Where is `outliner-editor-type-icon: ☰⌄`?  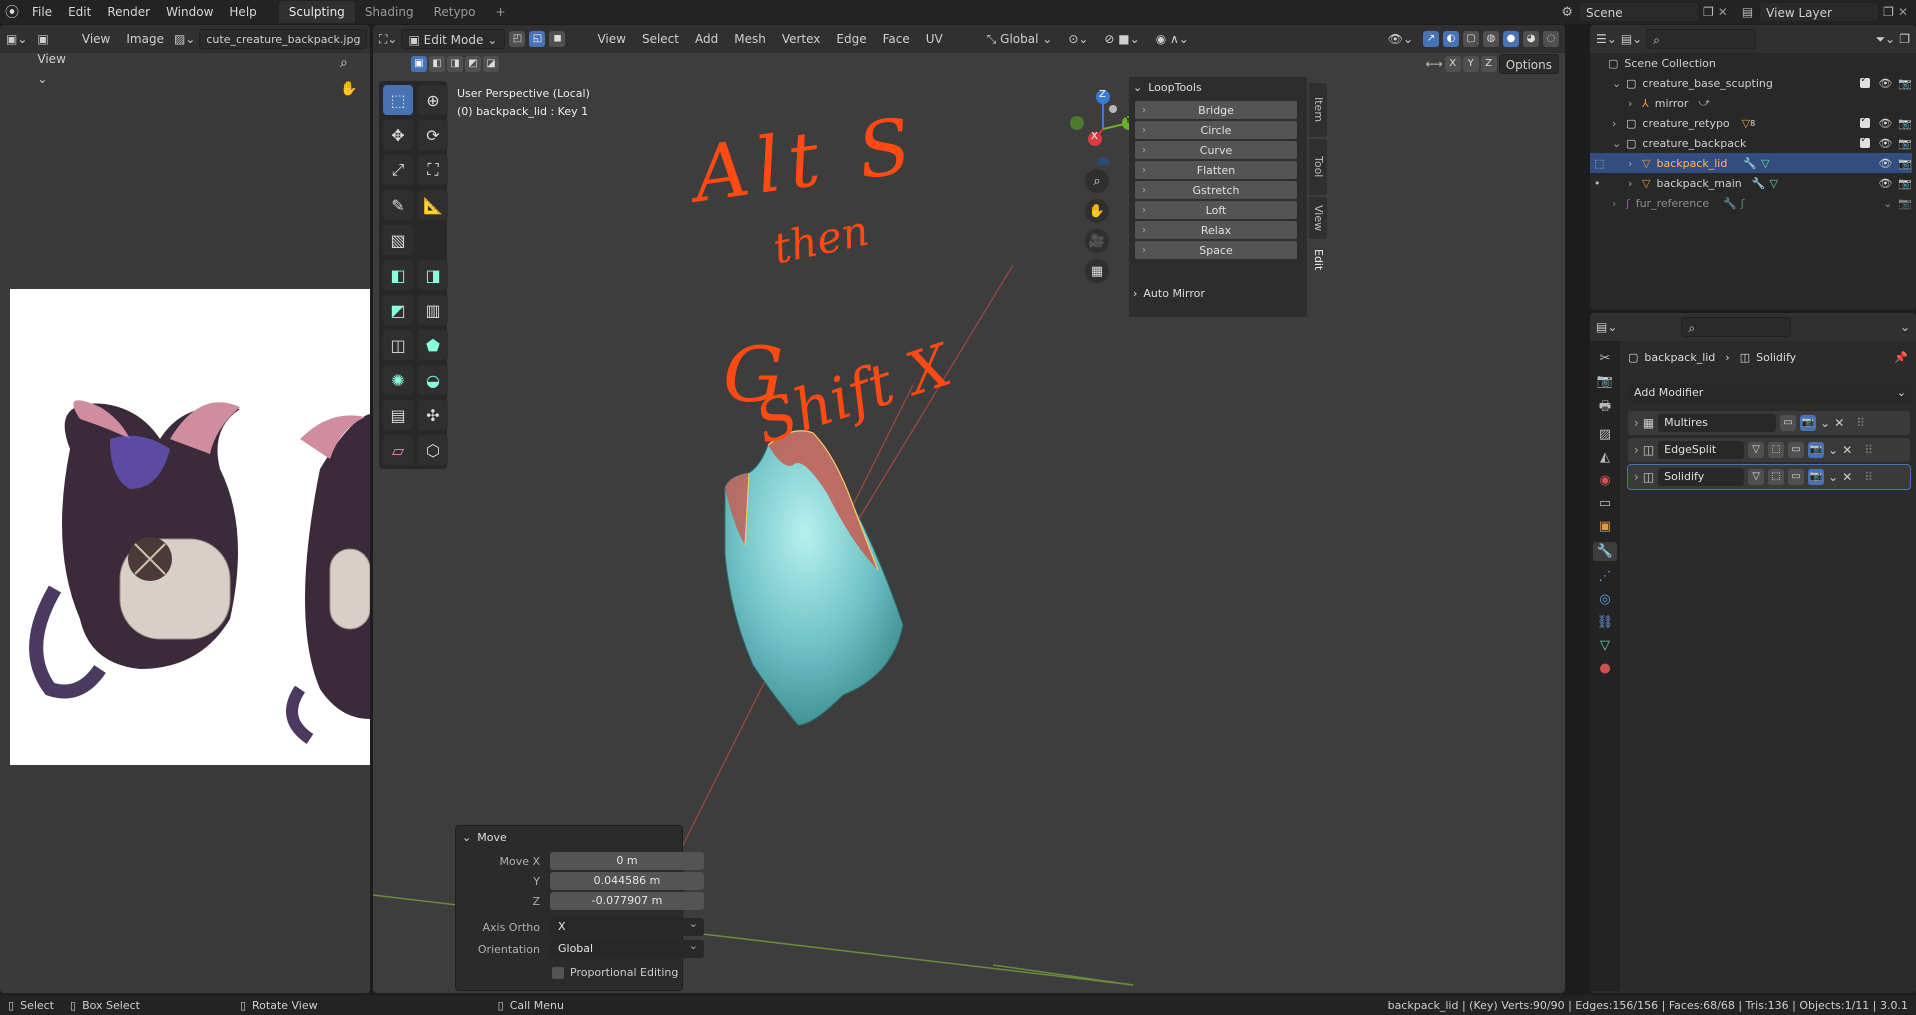 outliner-editor-type-icon: ☰⌄ is located at coordinates (1606, 39).